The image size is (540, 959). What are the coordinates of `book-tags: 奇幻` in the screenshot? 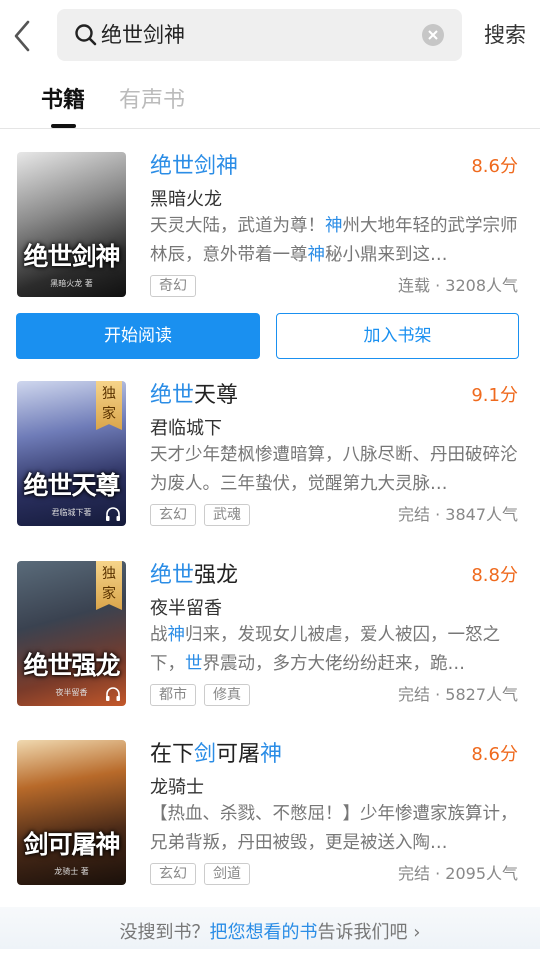 It's located at (177, 286).